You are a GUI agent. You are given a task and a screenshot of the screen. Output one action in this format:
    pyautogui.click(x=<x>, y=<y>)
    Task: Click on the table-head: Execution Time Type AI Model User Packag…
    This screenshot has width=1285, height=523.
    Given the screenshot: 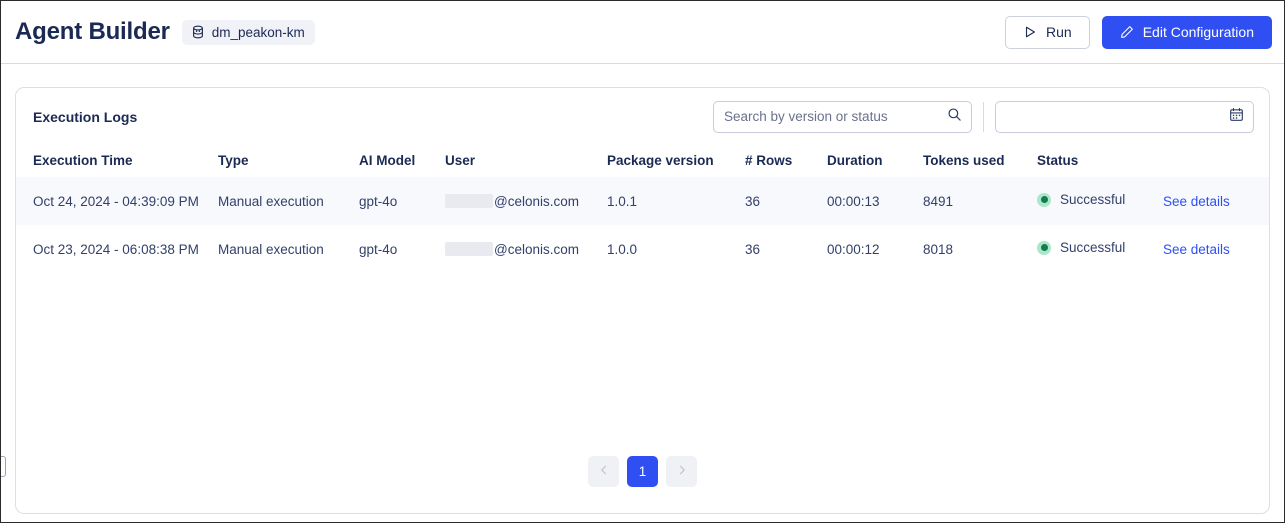 What is the action you would take?
    pyautogui.click(x=642, y=161)
    